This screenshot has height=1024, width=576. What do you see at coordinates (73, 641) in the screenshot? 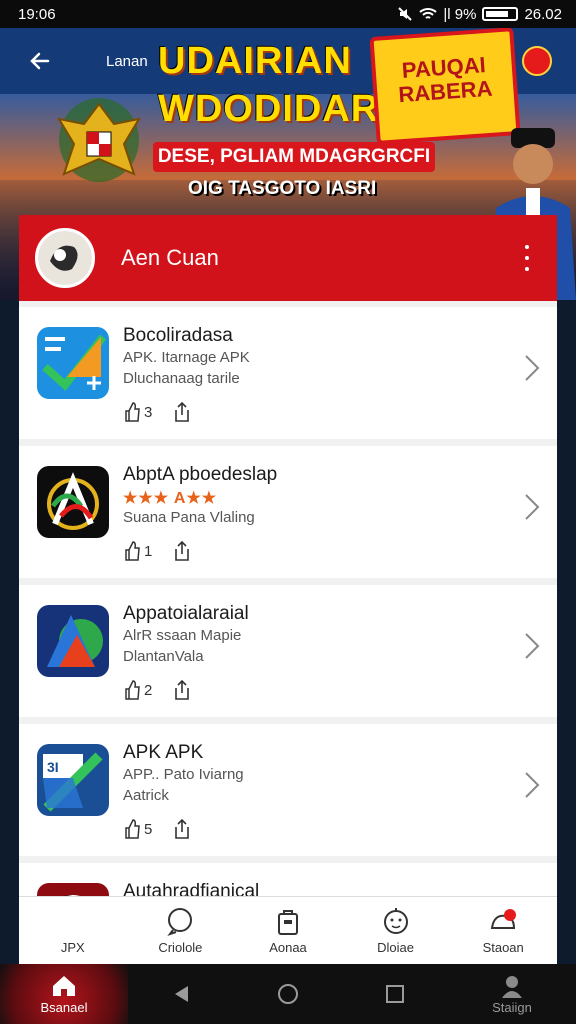
I see `triangle-logo-icon` at bounding box center [73, 641].